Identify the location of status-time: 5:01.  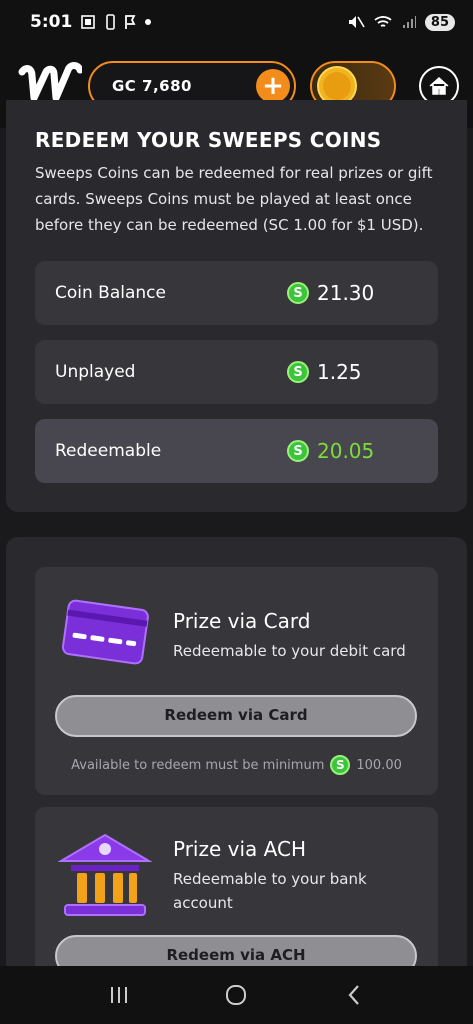
(51, 22).